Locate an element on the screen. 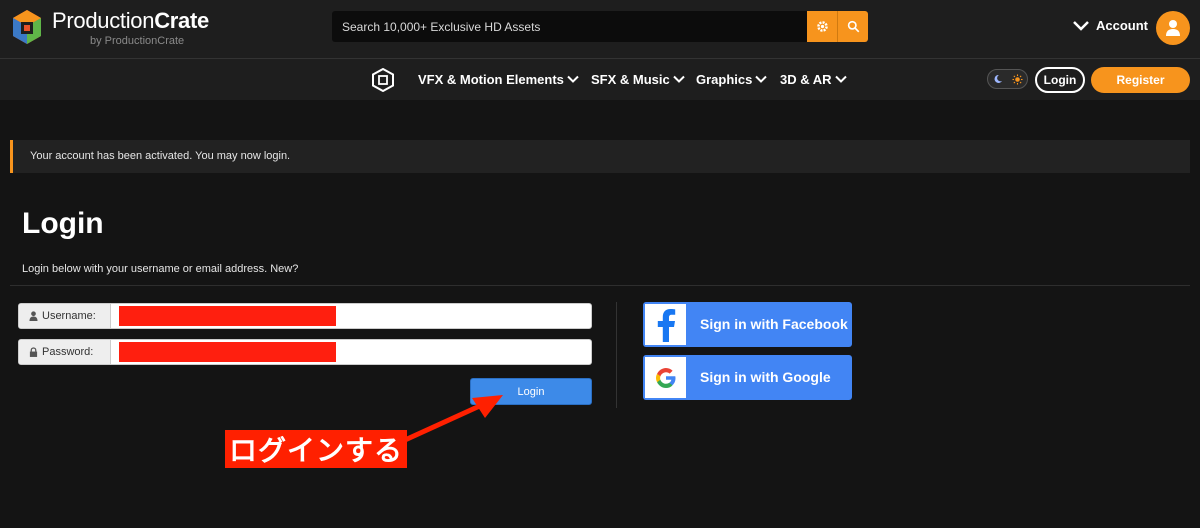 Image resolution: width=1200 pixels, height=528 pixels. page-title: Login is located at coordinates (63, 223).